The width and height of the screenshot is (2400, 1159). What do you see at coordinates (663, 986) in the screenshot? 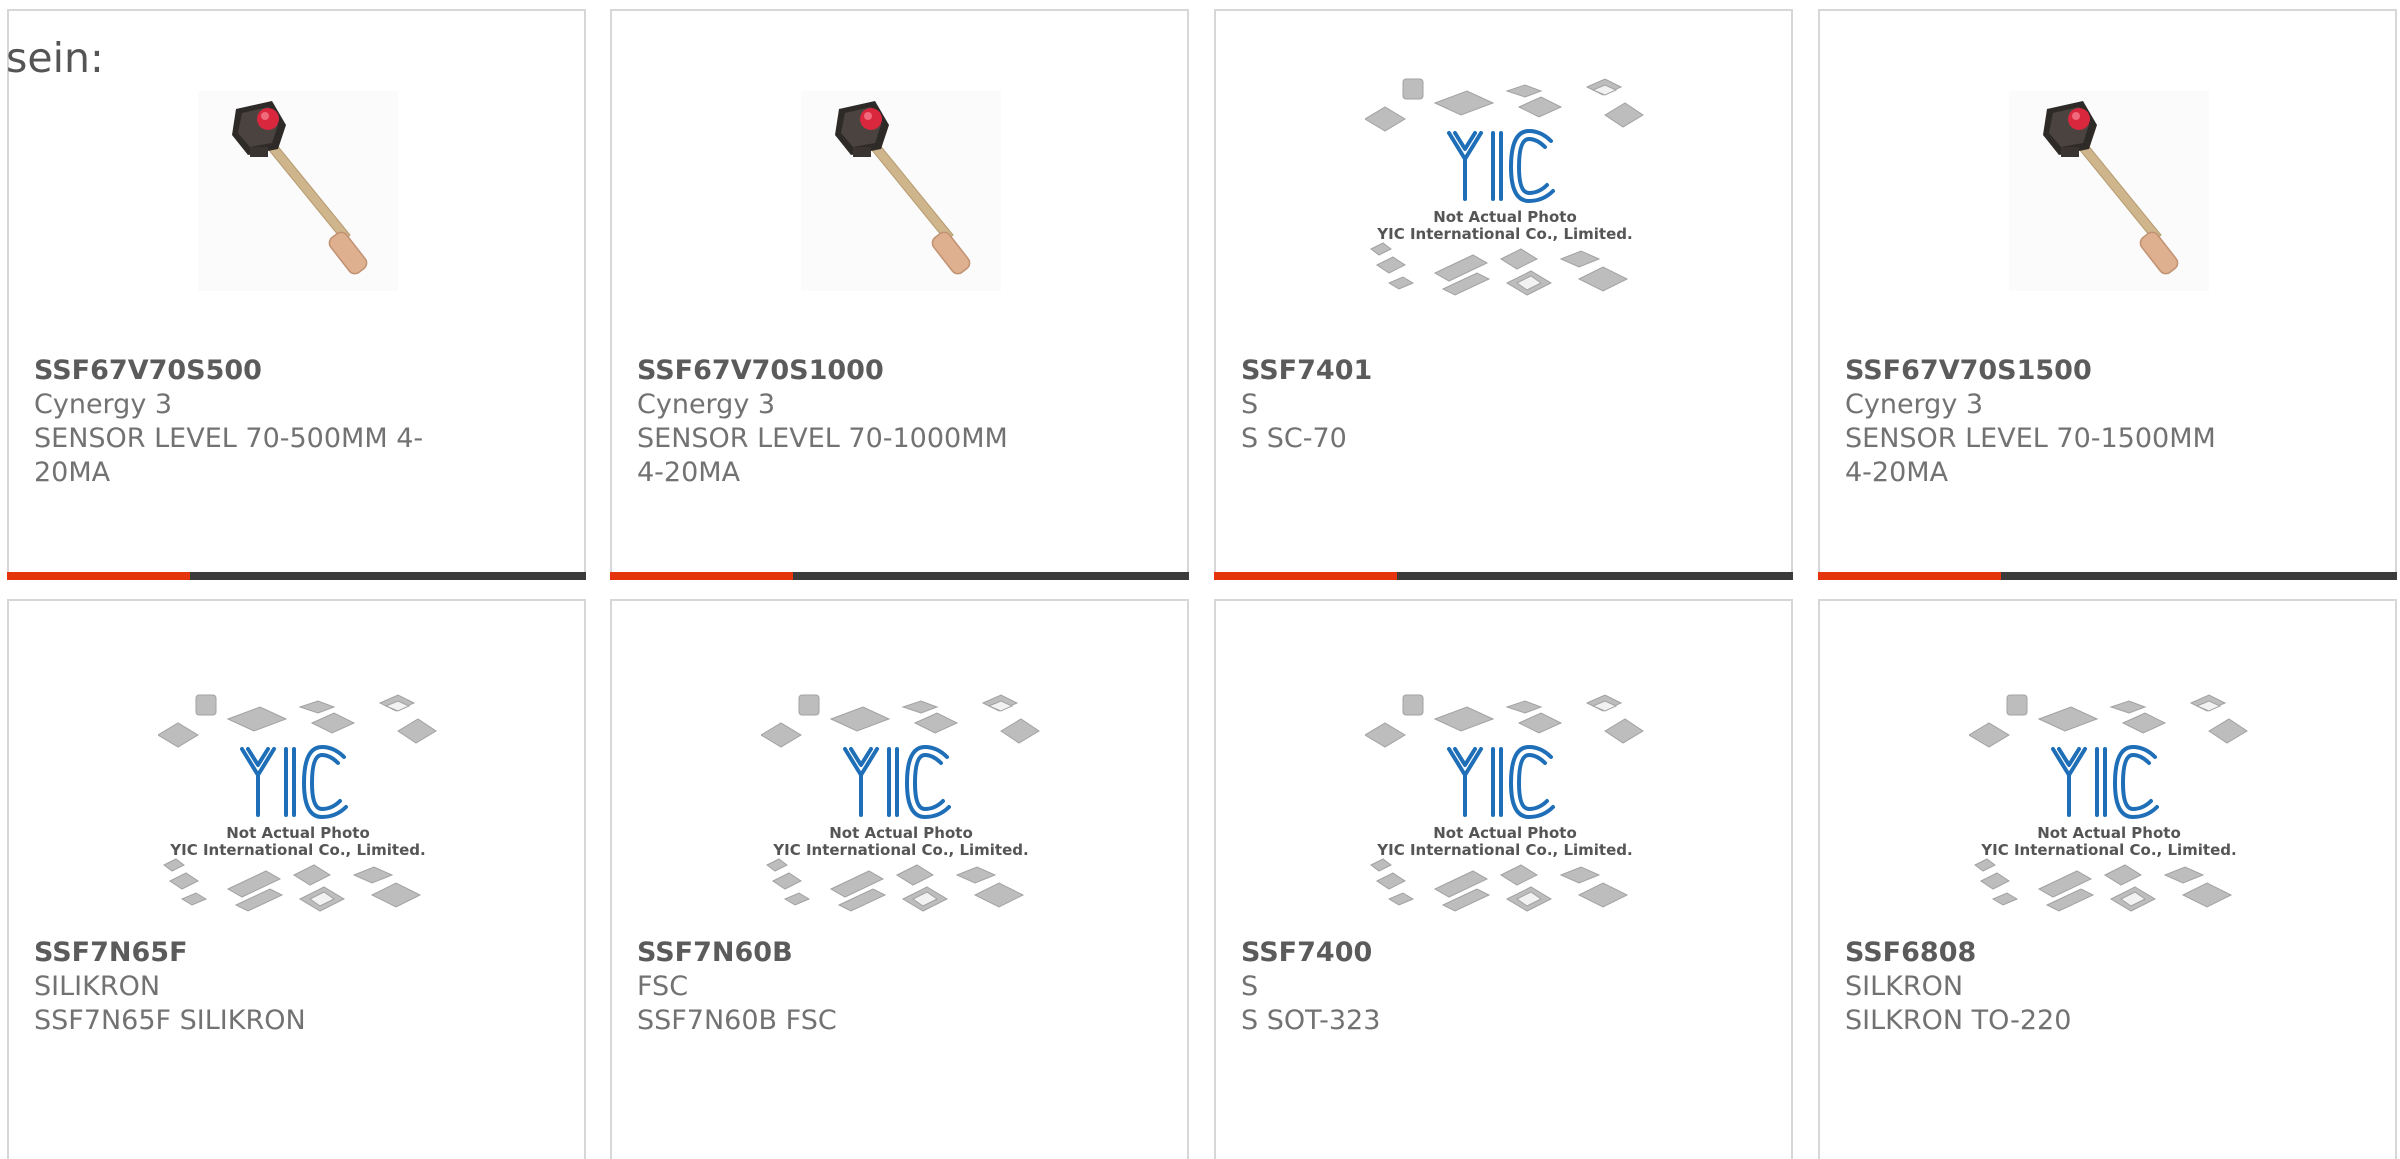
I see `manufacturer: FSC` at bounding box center [663, 986].